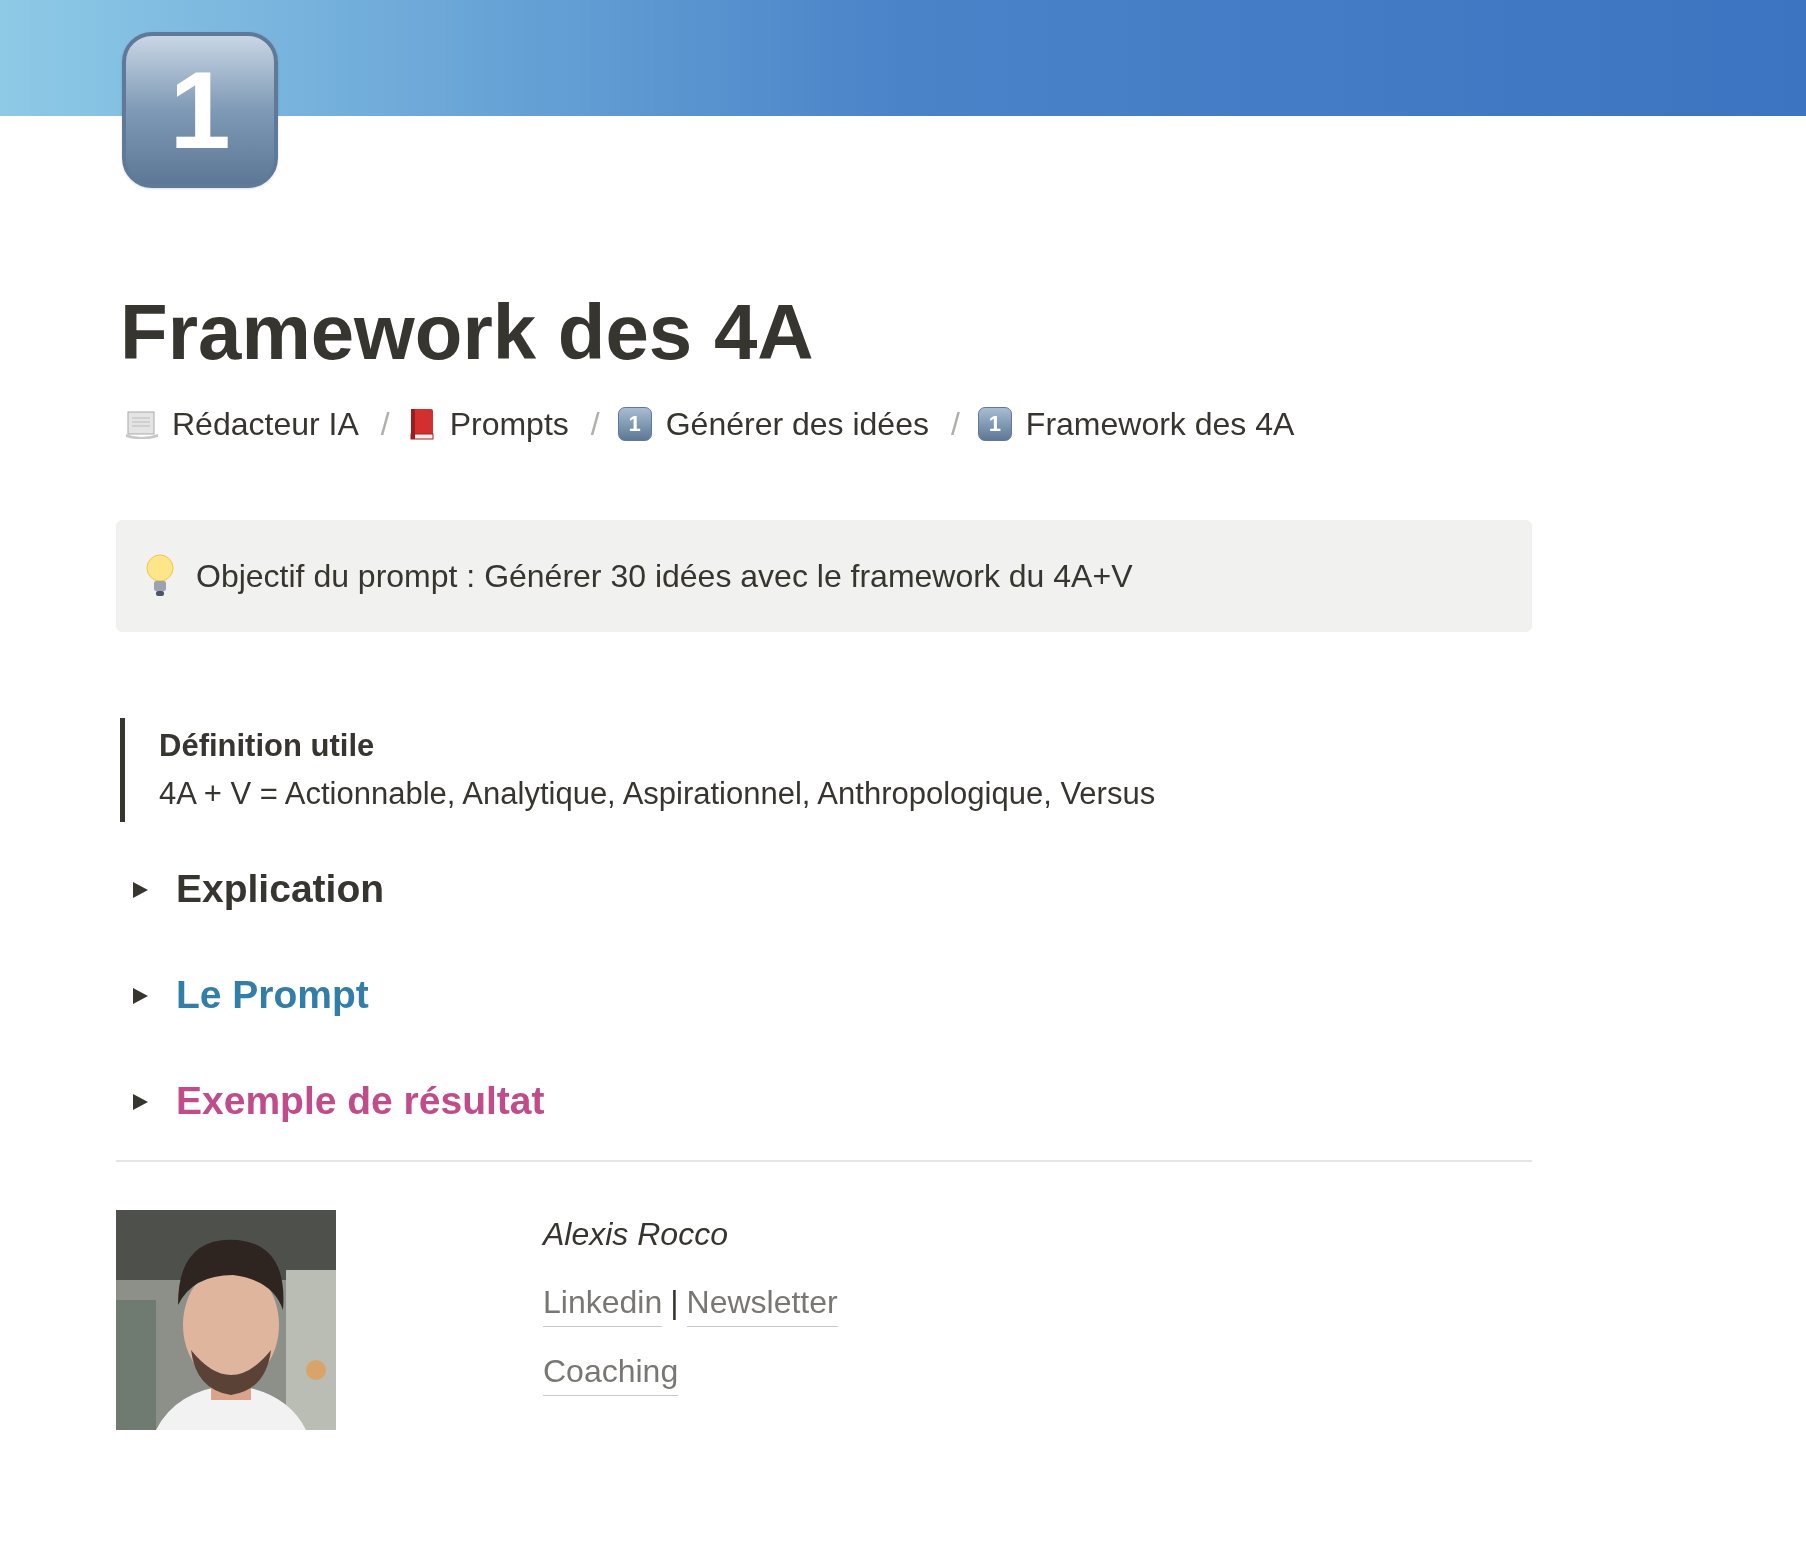 The width and height of the screenshot is (1806, 1558). What do you see at coordinates (664, 576) in the screenshot?
I see `callout-text: Objectif du prompt : Générer 30 idées avec le framework du 4A+V` at bounding box center [664, 576].